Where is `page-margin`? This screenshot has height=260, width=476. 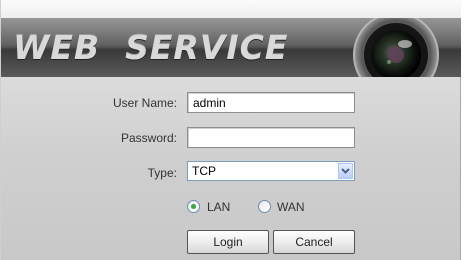 page-margin is located at coordinates (468, 130).